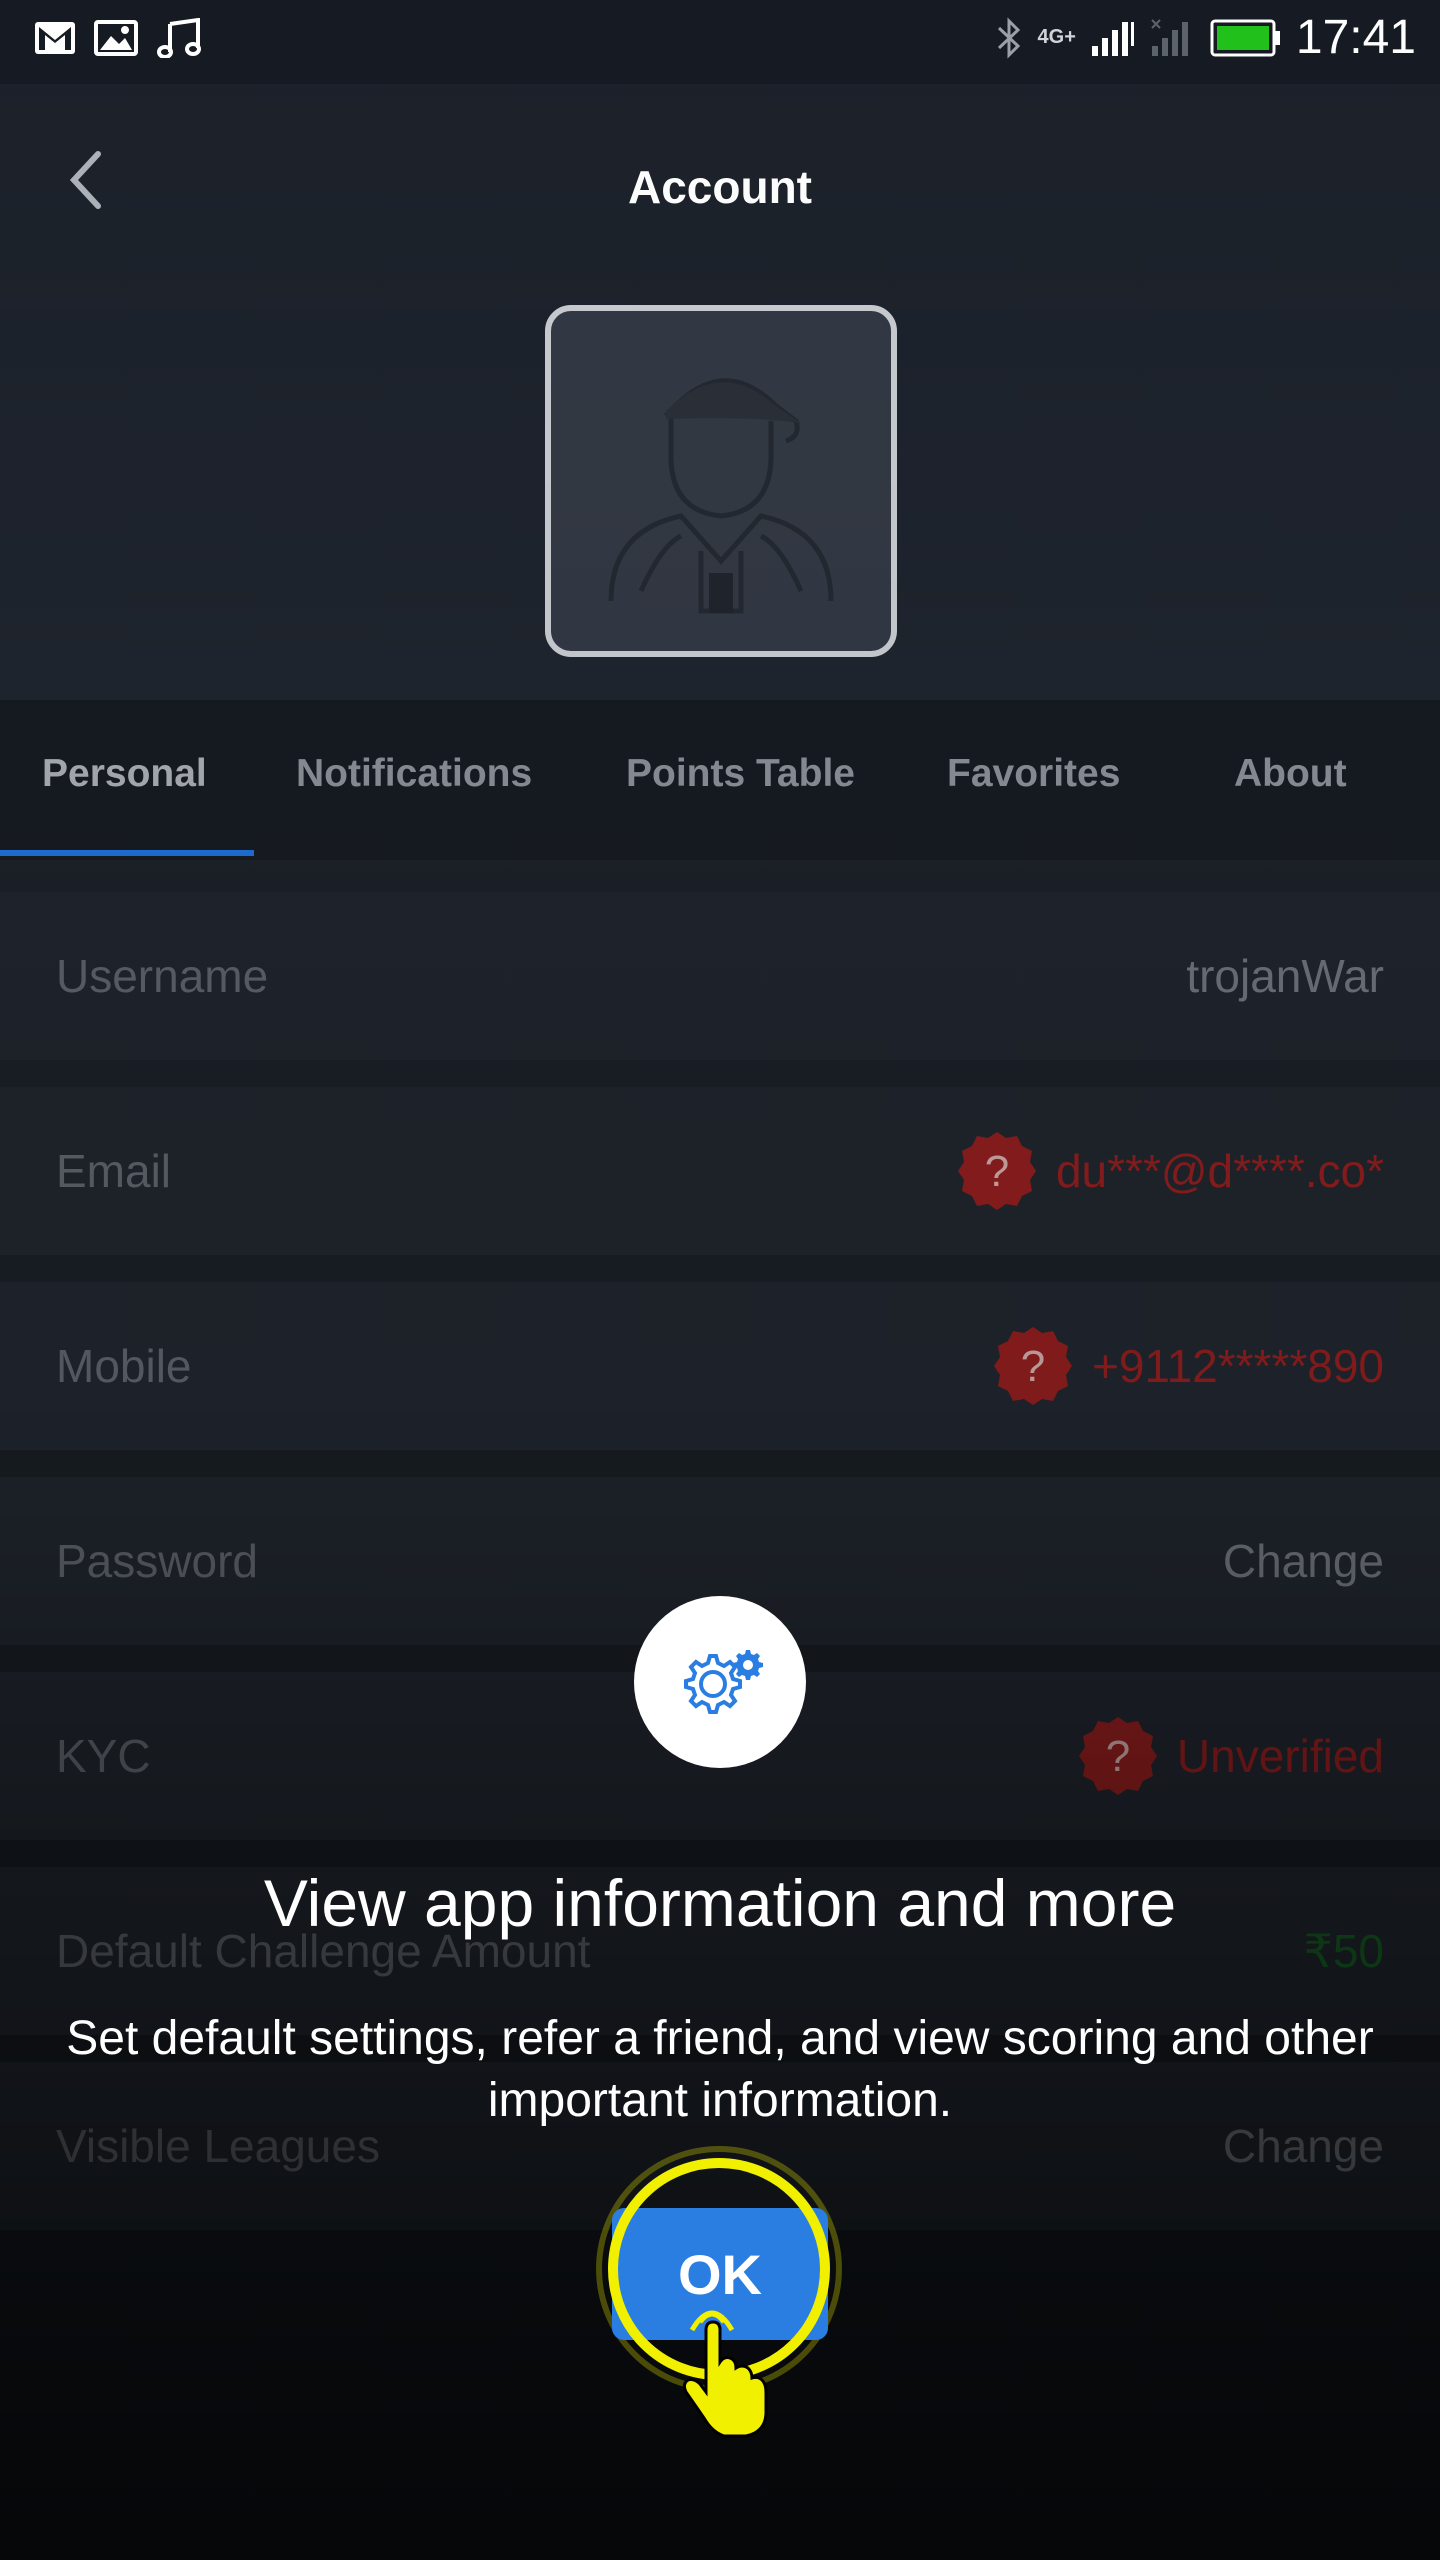 The height and width of the screenshot is (2560, 1440). What do you see at coordinates (723, 1682) in the screenshot?
I see `settings-gear-icon` at bounding box center [723, 1682].